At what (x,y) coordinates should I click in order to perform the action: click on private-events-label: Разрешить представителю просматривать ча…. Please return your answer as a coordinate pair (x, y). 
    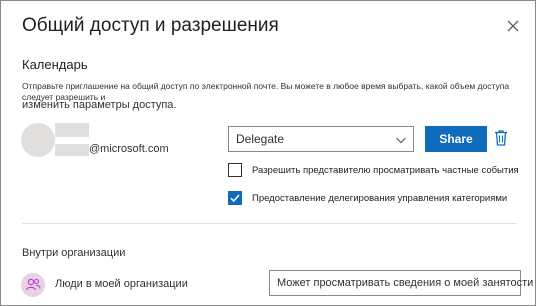
    Looking at the image, I should click on (385, 170).